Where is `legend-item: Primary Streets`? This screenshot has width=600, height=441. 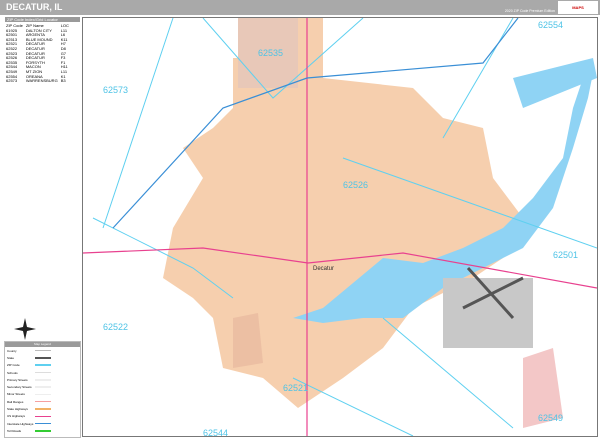 legend-item: Primary Streets is located at coordinates (42, 379).